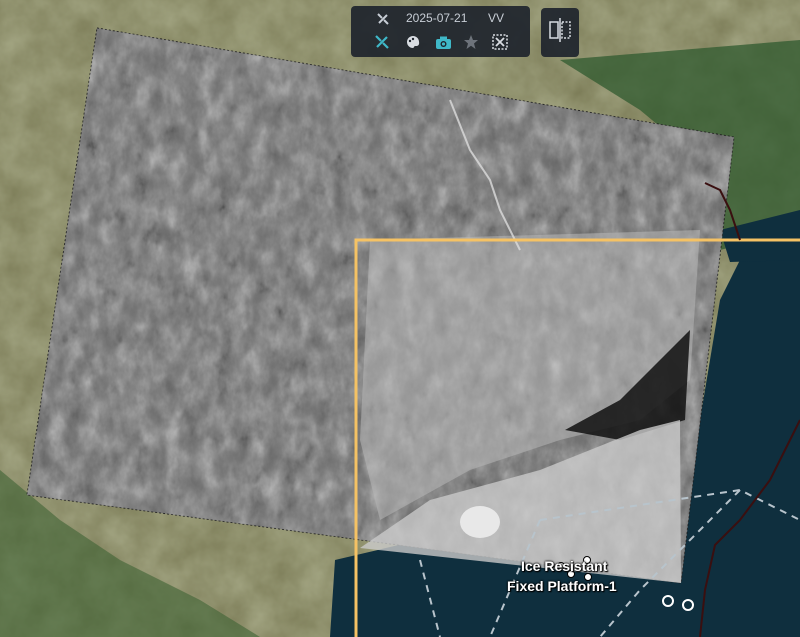 The height and width of the screenshot is (637, 800). Describe the element at coordinates (500, 42) in the screenshot. I see `scissors-icon` at that location.